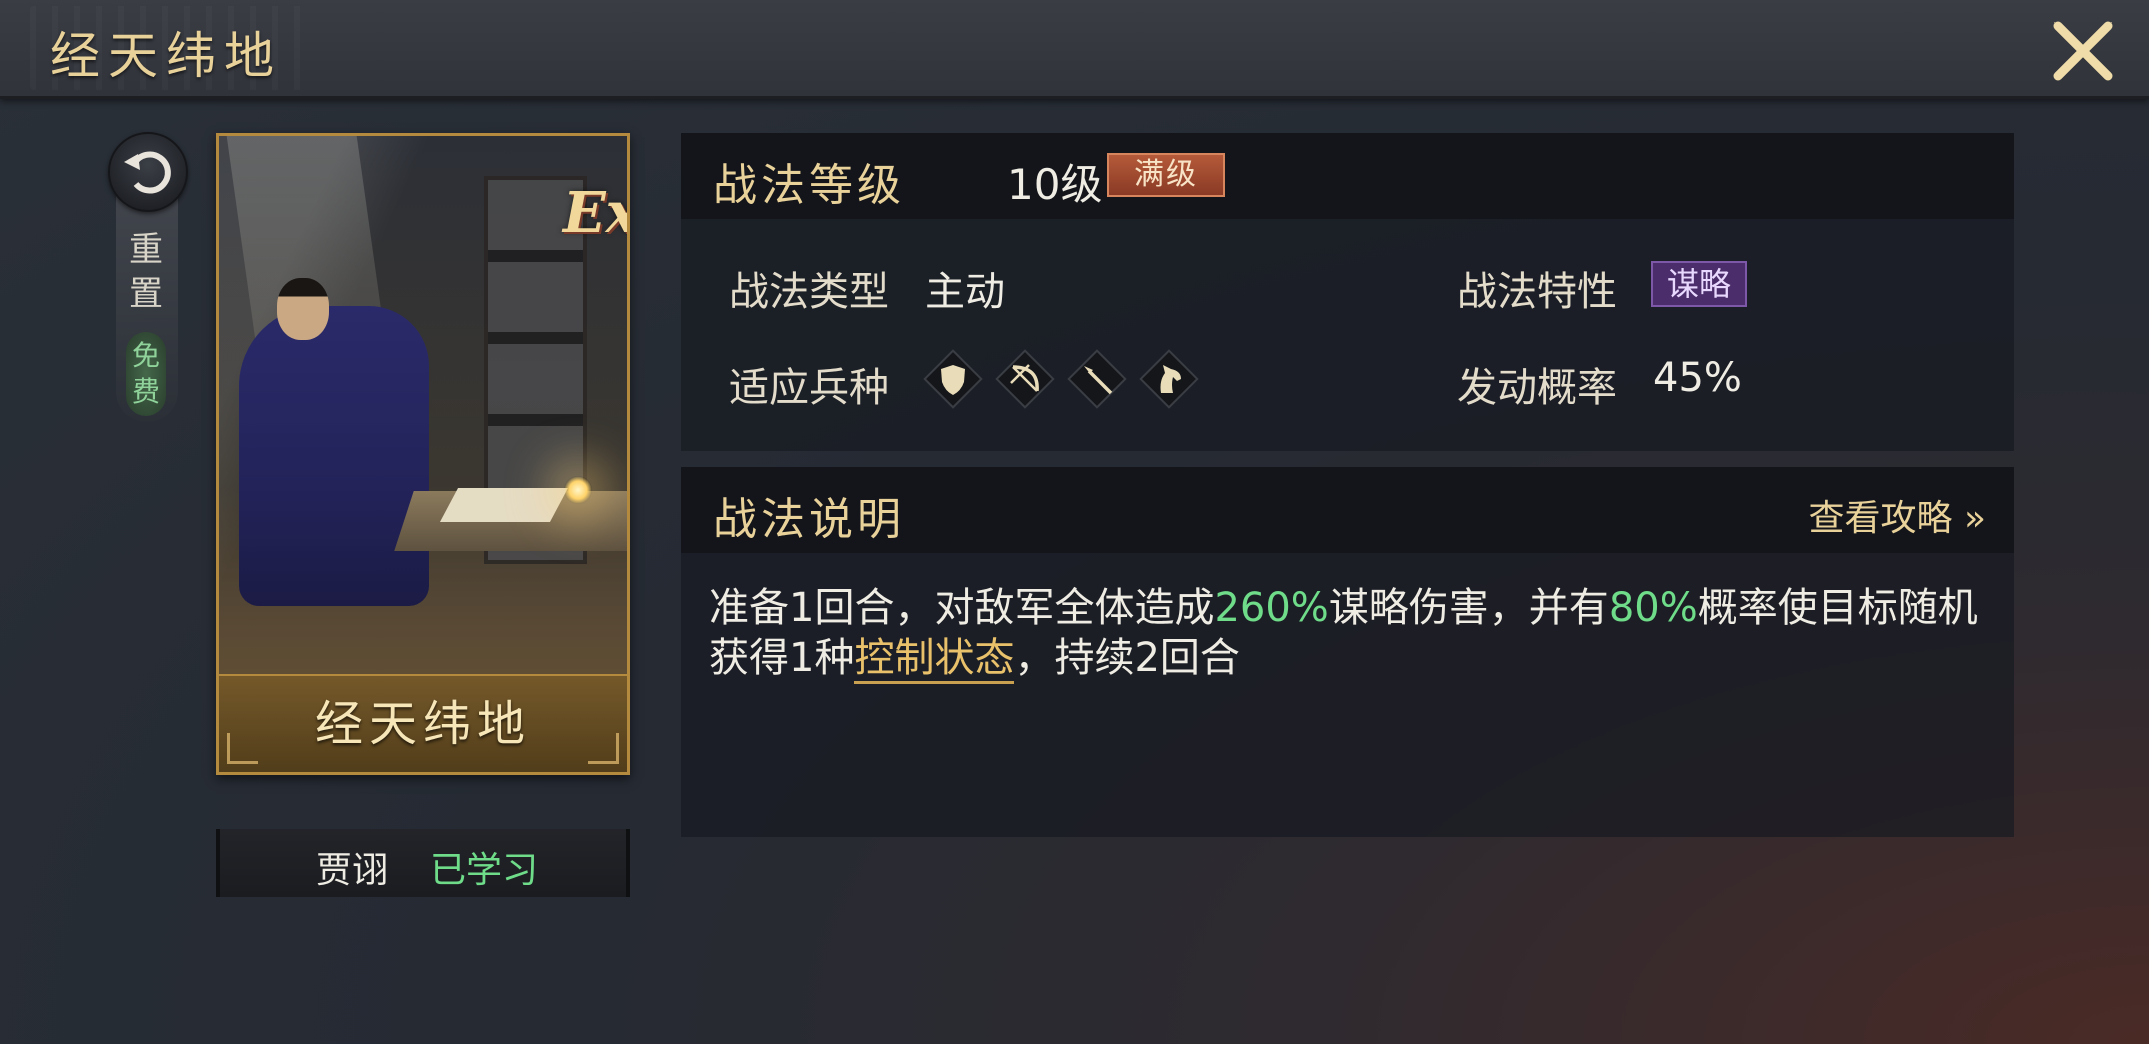 The height and width of the screenshot is (1044, 2149). I want to click on trait-badge: 谋略, so click(1699, 284).